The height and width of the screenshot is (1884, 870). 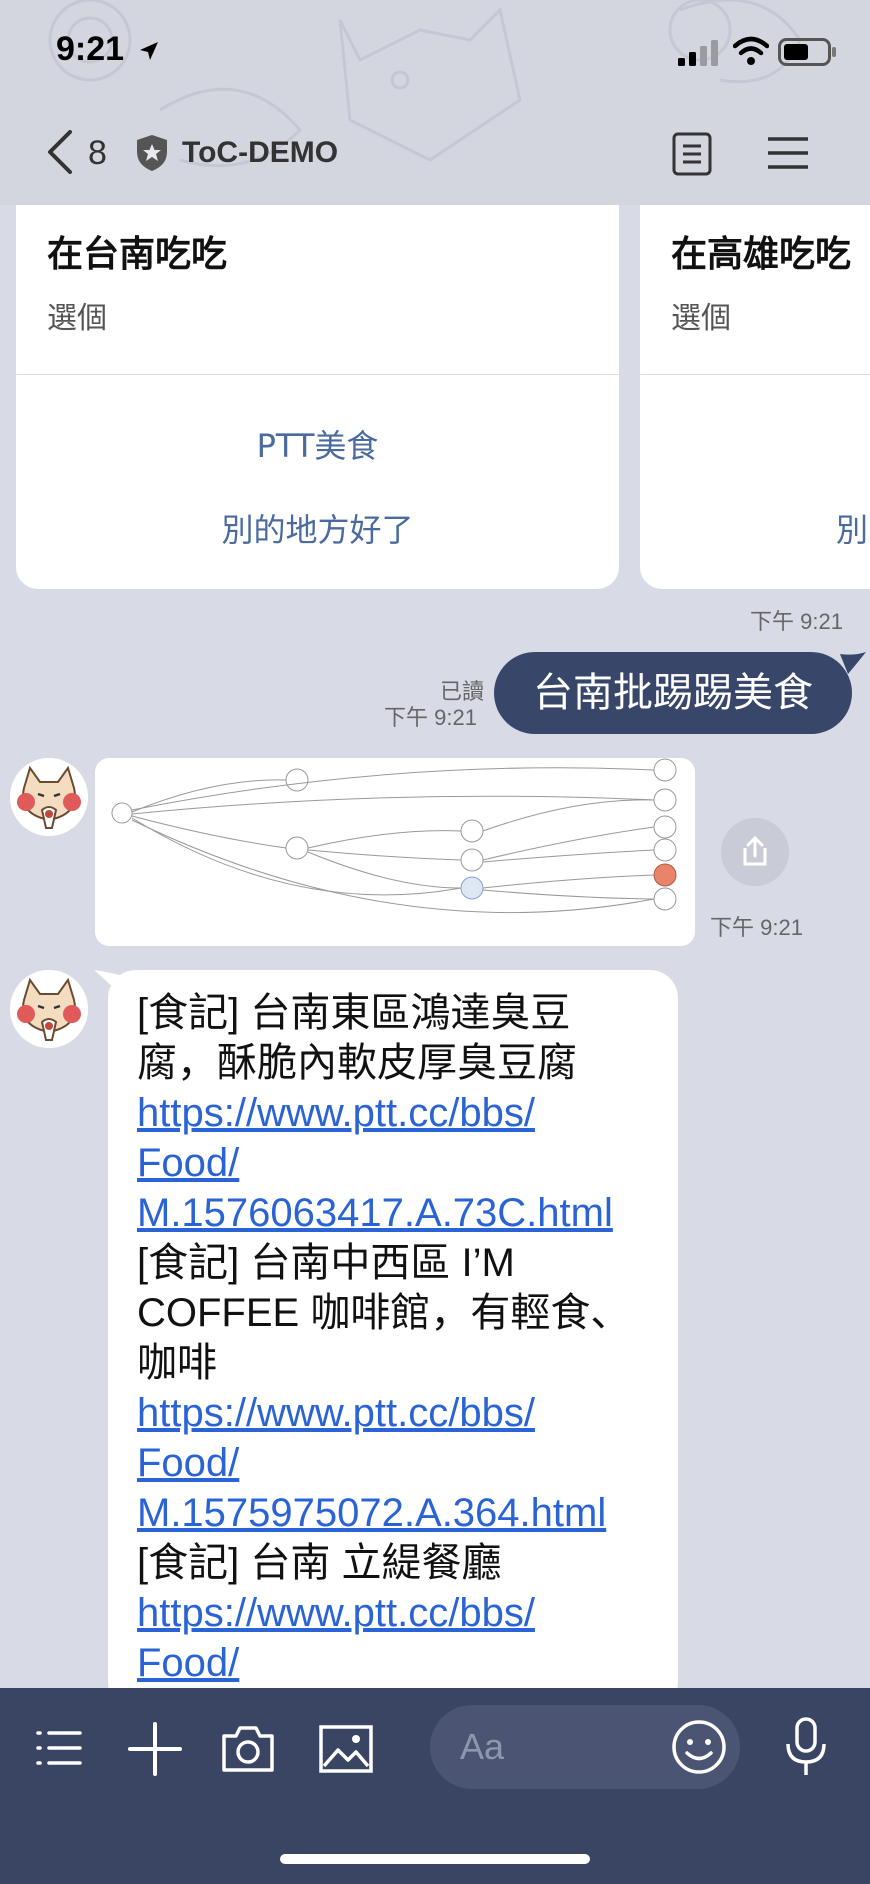 What do you see at coordinates (550, 1747) in the screenshot?
I see `message-input` at bounding box center [550, 1747].